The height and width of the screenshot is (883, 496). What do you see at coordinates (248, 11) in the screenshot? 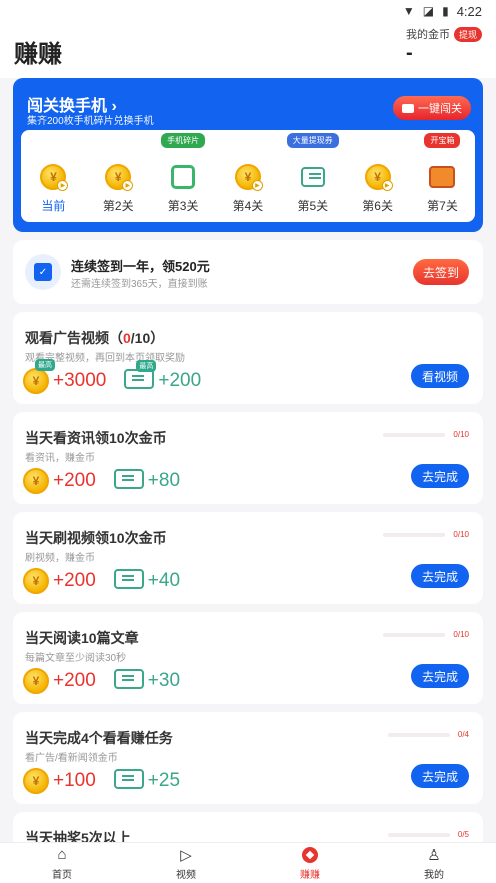
I see `status-bar: ▼ ◪ ▮ 4:22` at bounding box center [248, 11].